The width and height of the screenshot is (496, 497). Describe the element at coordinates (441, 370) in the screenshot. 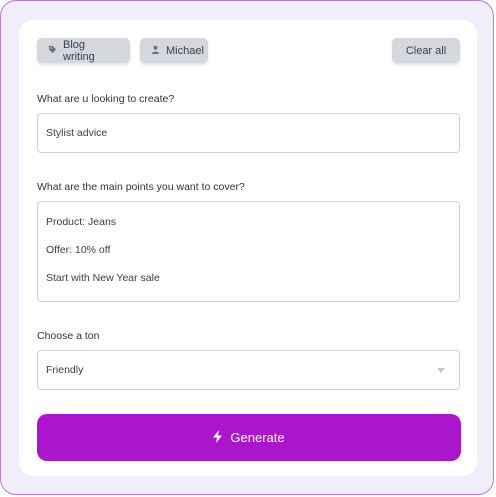

I see `chevron-down-icon` at that location.